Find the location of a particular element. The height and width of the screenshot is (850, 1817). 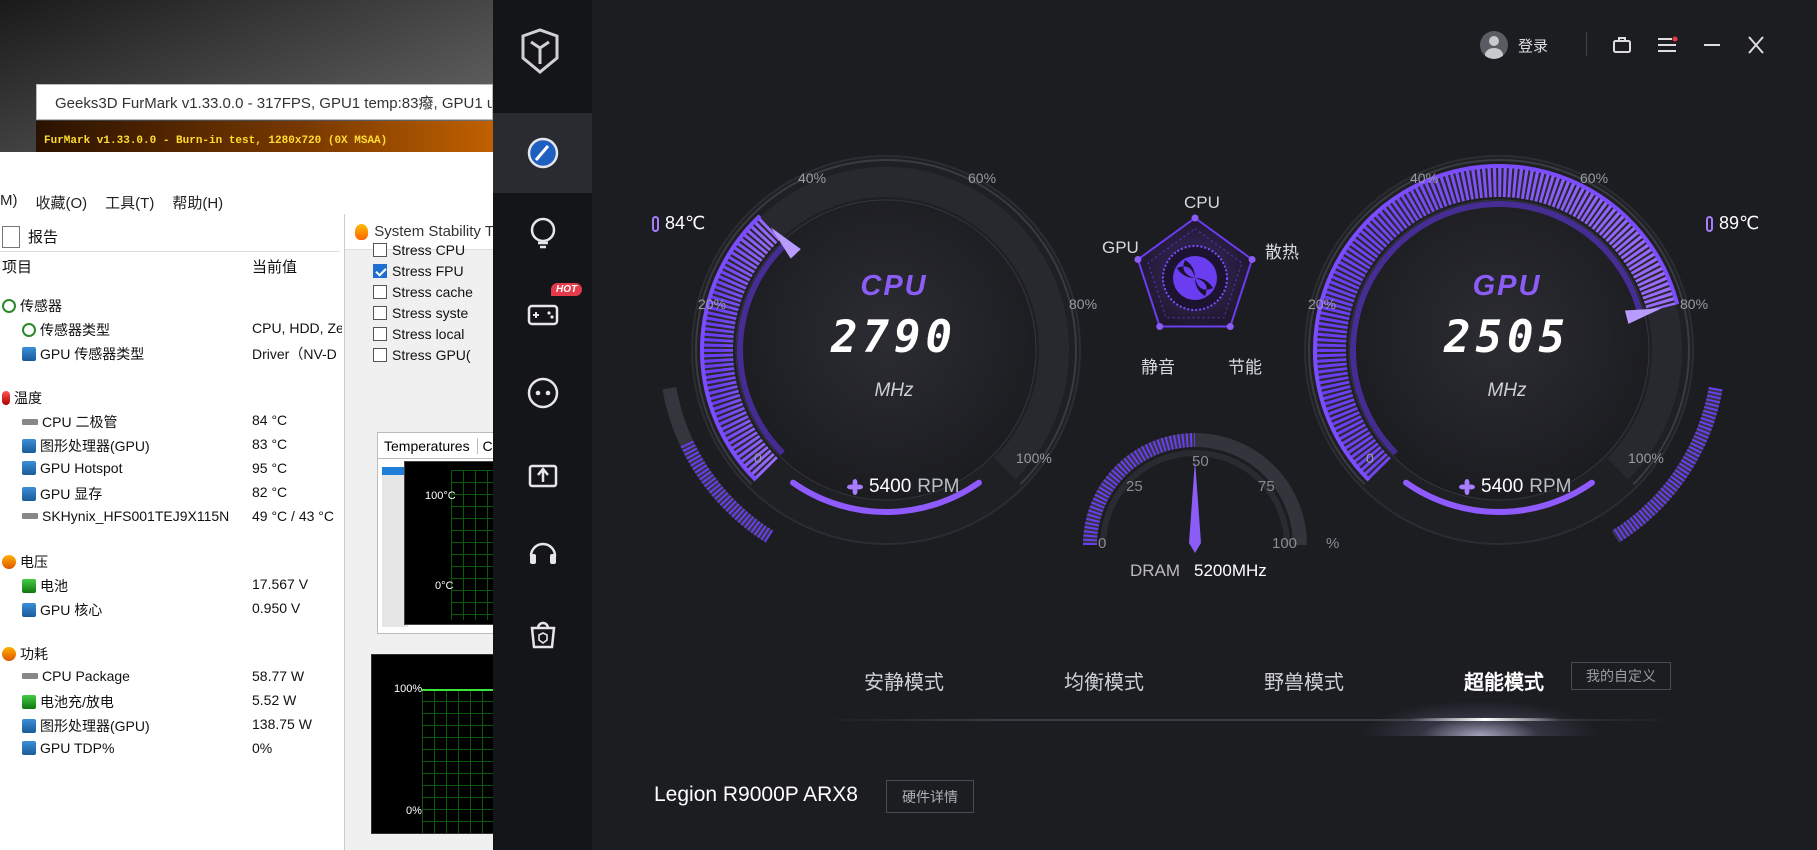

gpu-fan-rpm-value: 5400 is located at coordinates (1502, 486).